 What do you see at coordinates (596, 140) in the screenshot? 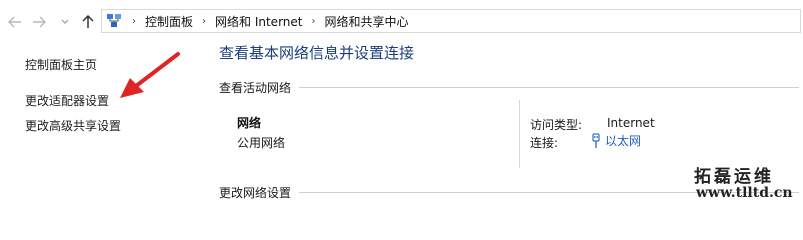
I see `ethernet-icon` at bounding box center [596, 140].